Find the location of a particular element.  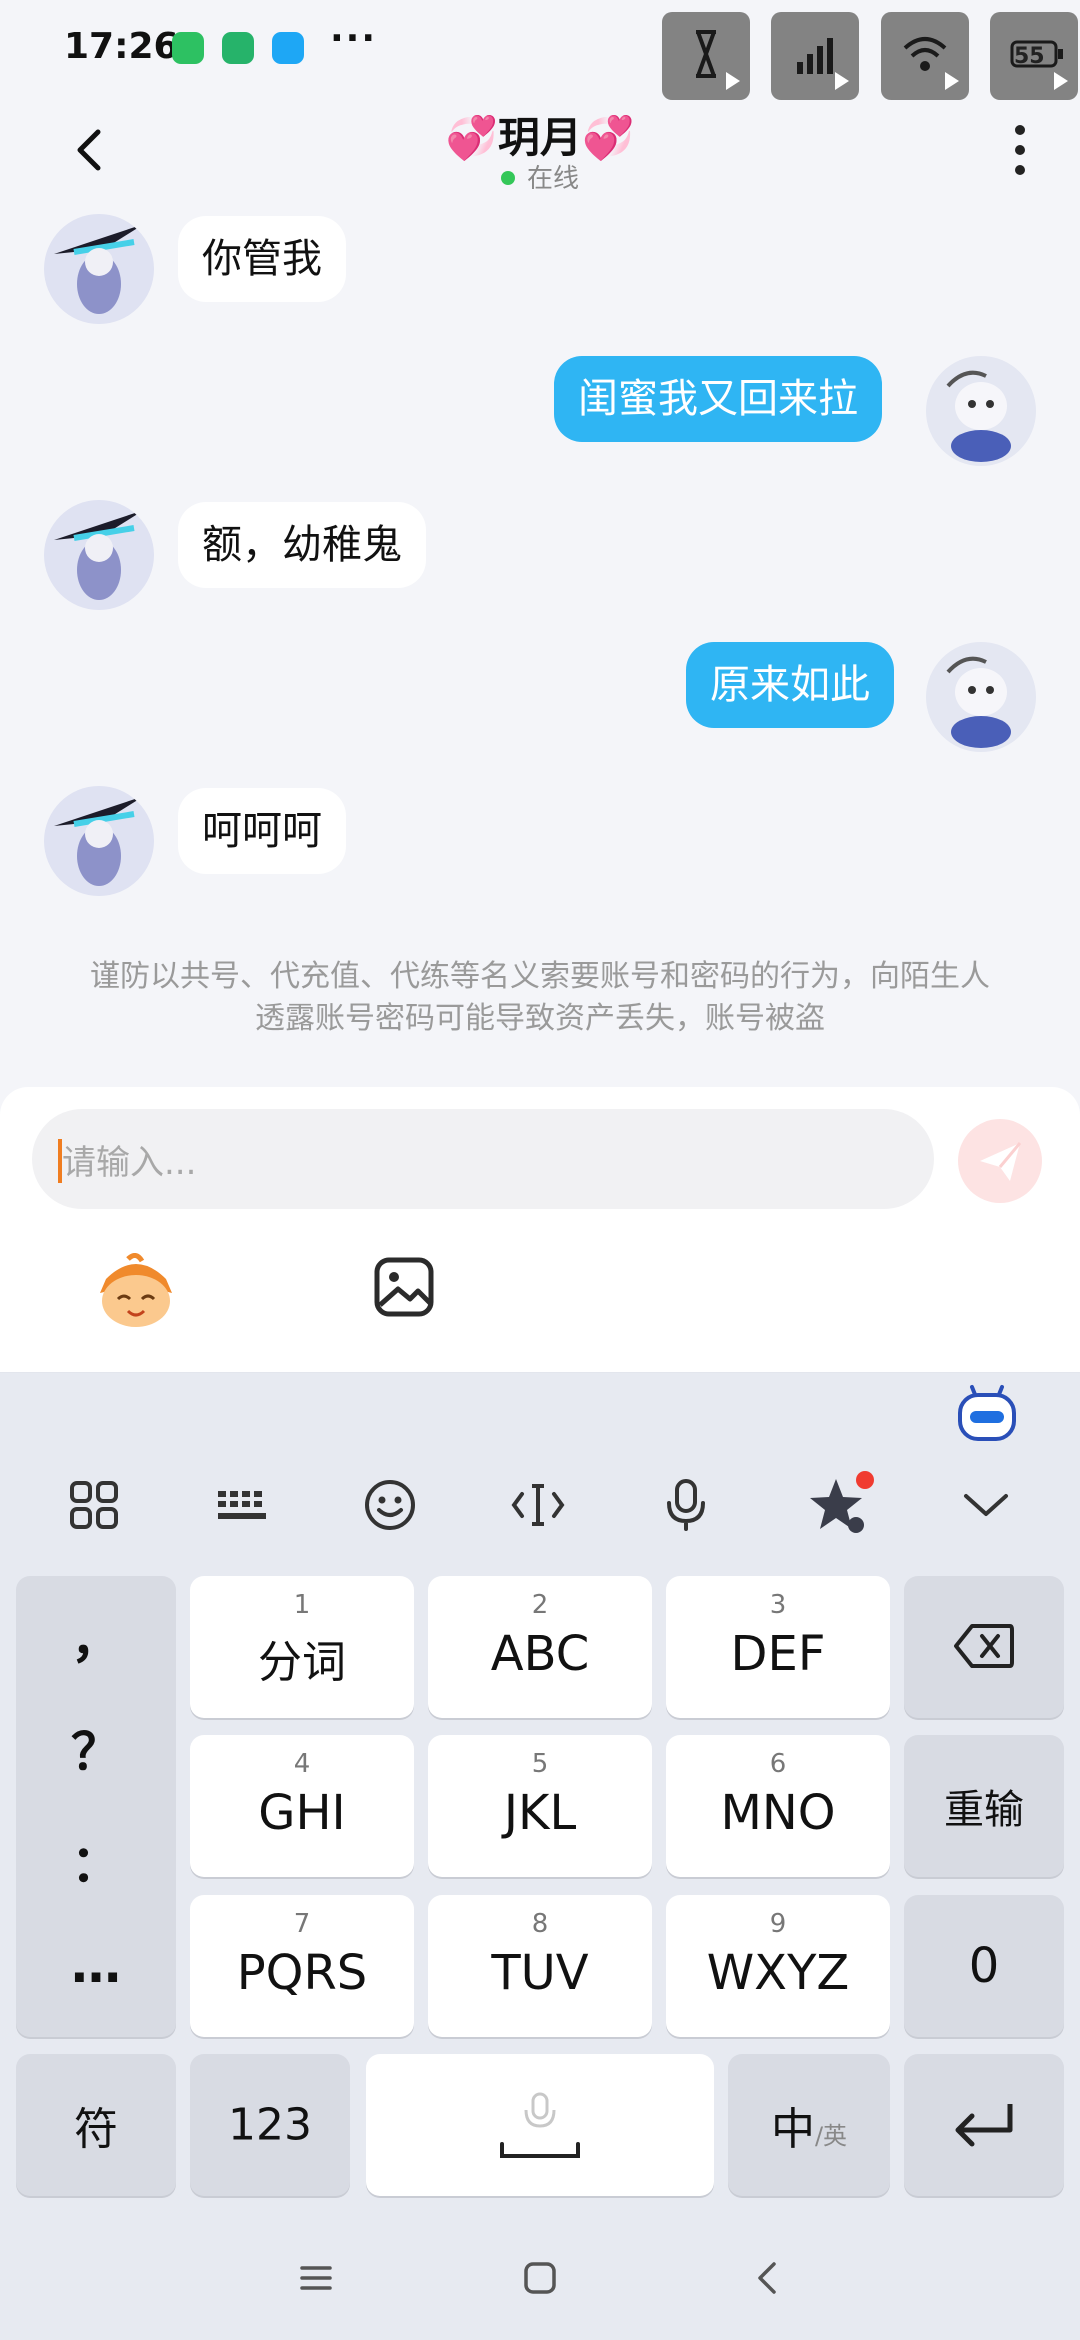

mascot-sticker-button is located at coordinates (136, 1291).